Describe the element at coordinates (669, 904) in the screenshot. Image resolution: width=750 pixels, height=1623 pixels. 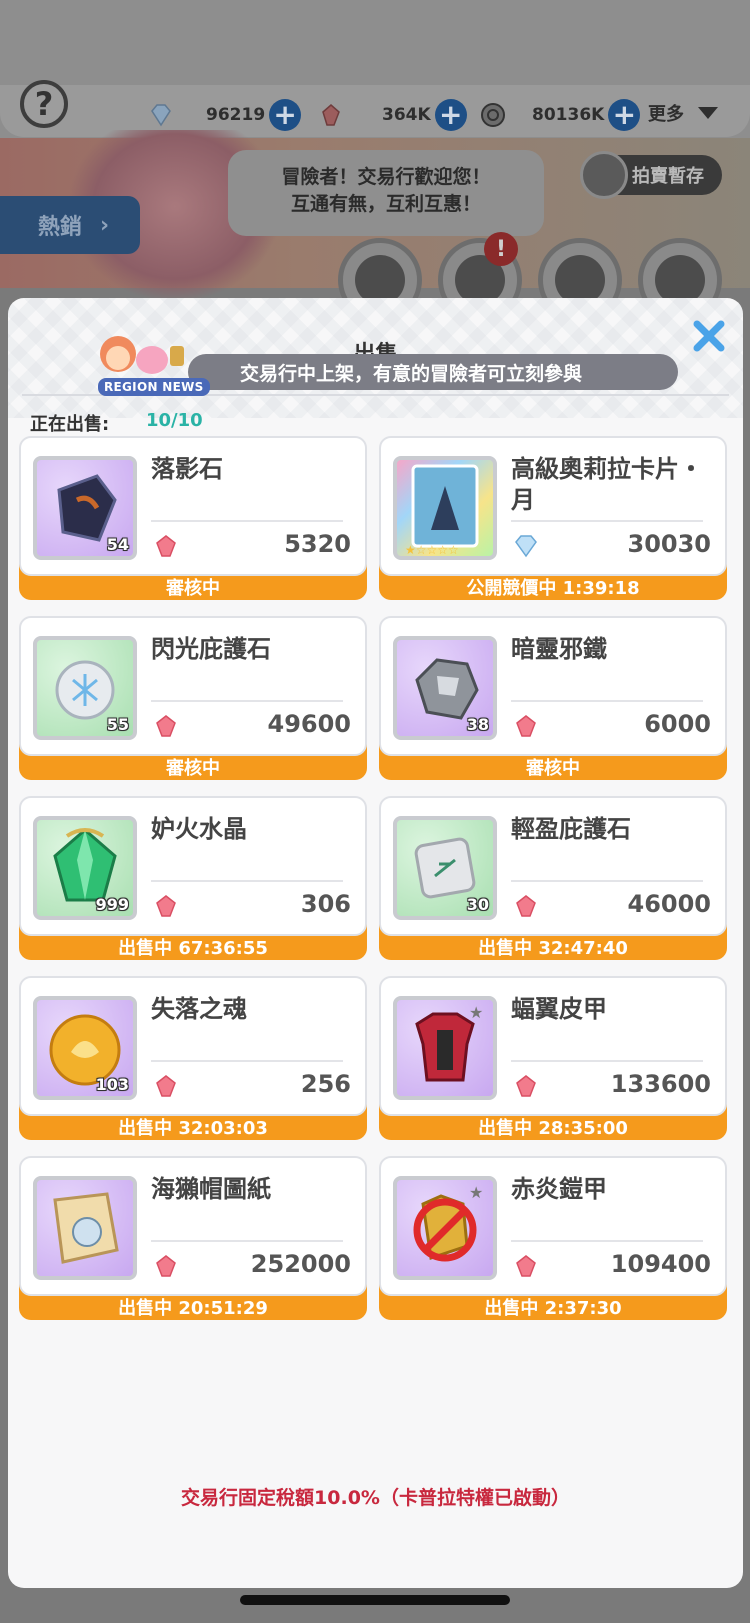
I see `item-price: 46000` at that location.